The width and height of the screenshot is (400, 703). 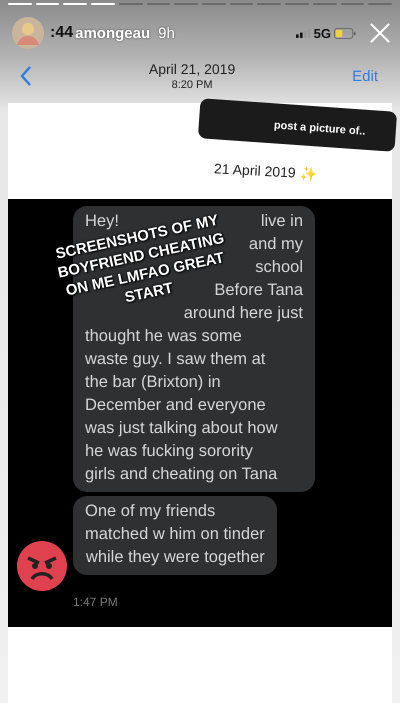 I want to click on username: amongeau, so click(x=112, y=33).